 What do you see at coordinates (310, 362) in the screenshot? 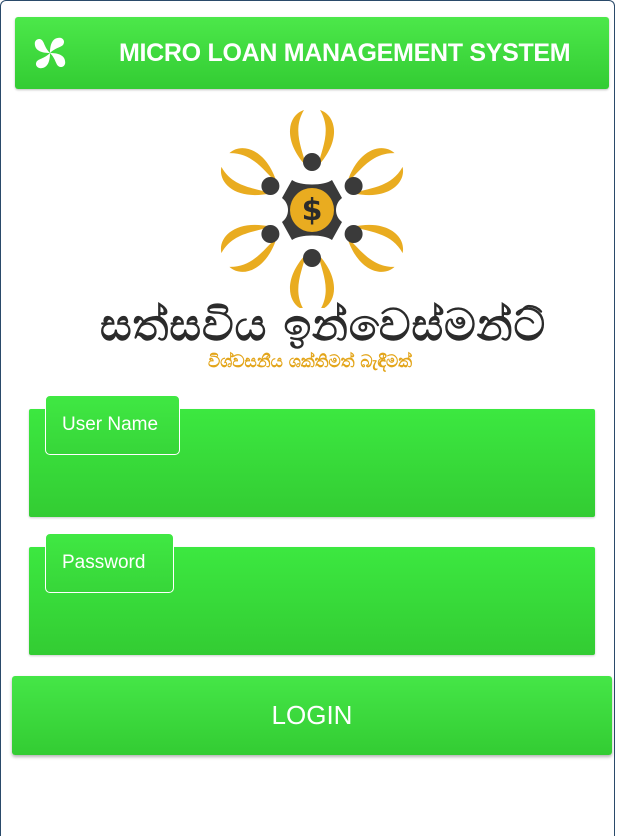
I see `brand-tagline: විශ්වසනීය ශක්තිමත් බැඳීමක්` at bounding box center [310, 362].